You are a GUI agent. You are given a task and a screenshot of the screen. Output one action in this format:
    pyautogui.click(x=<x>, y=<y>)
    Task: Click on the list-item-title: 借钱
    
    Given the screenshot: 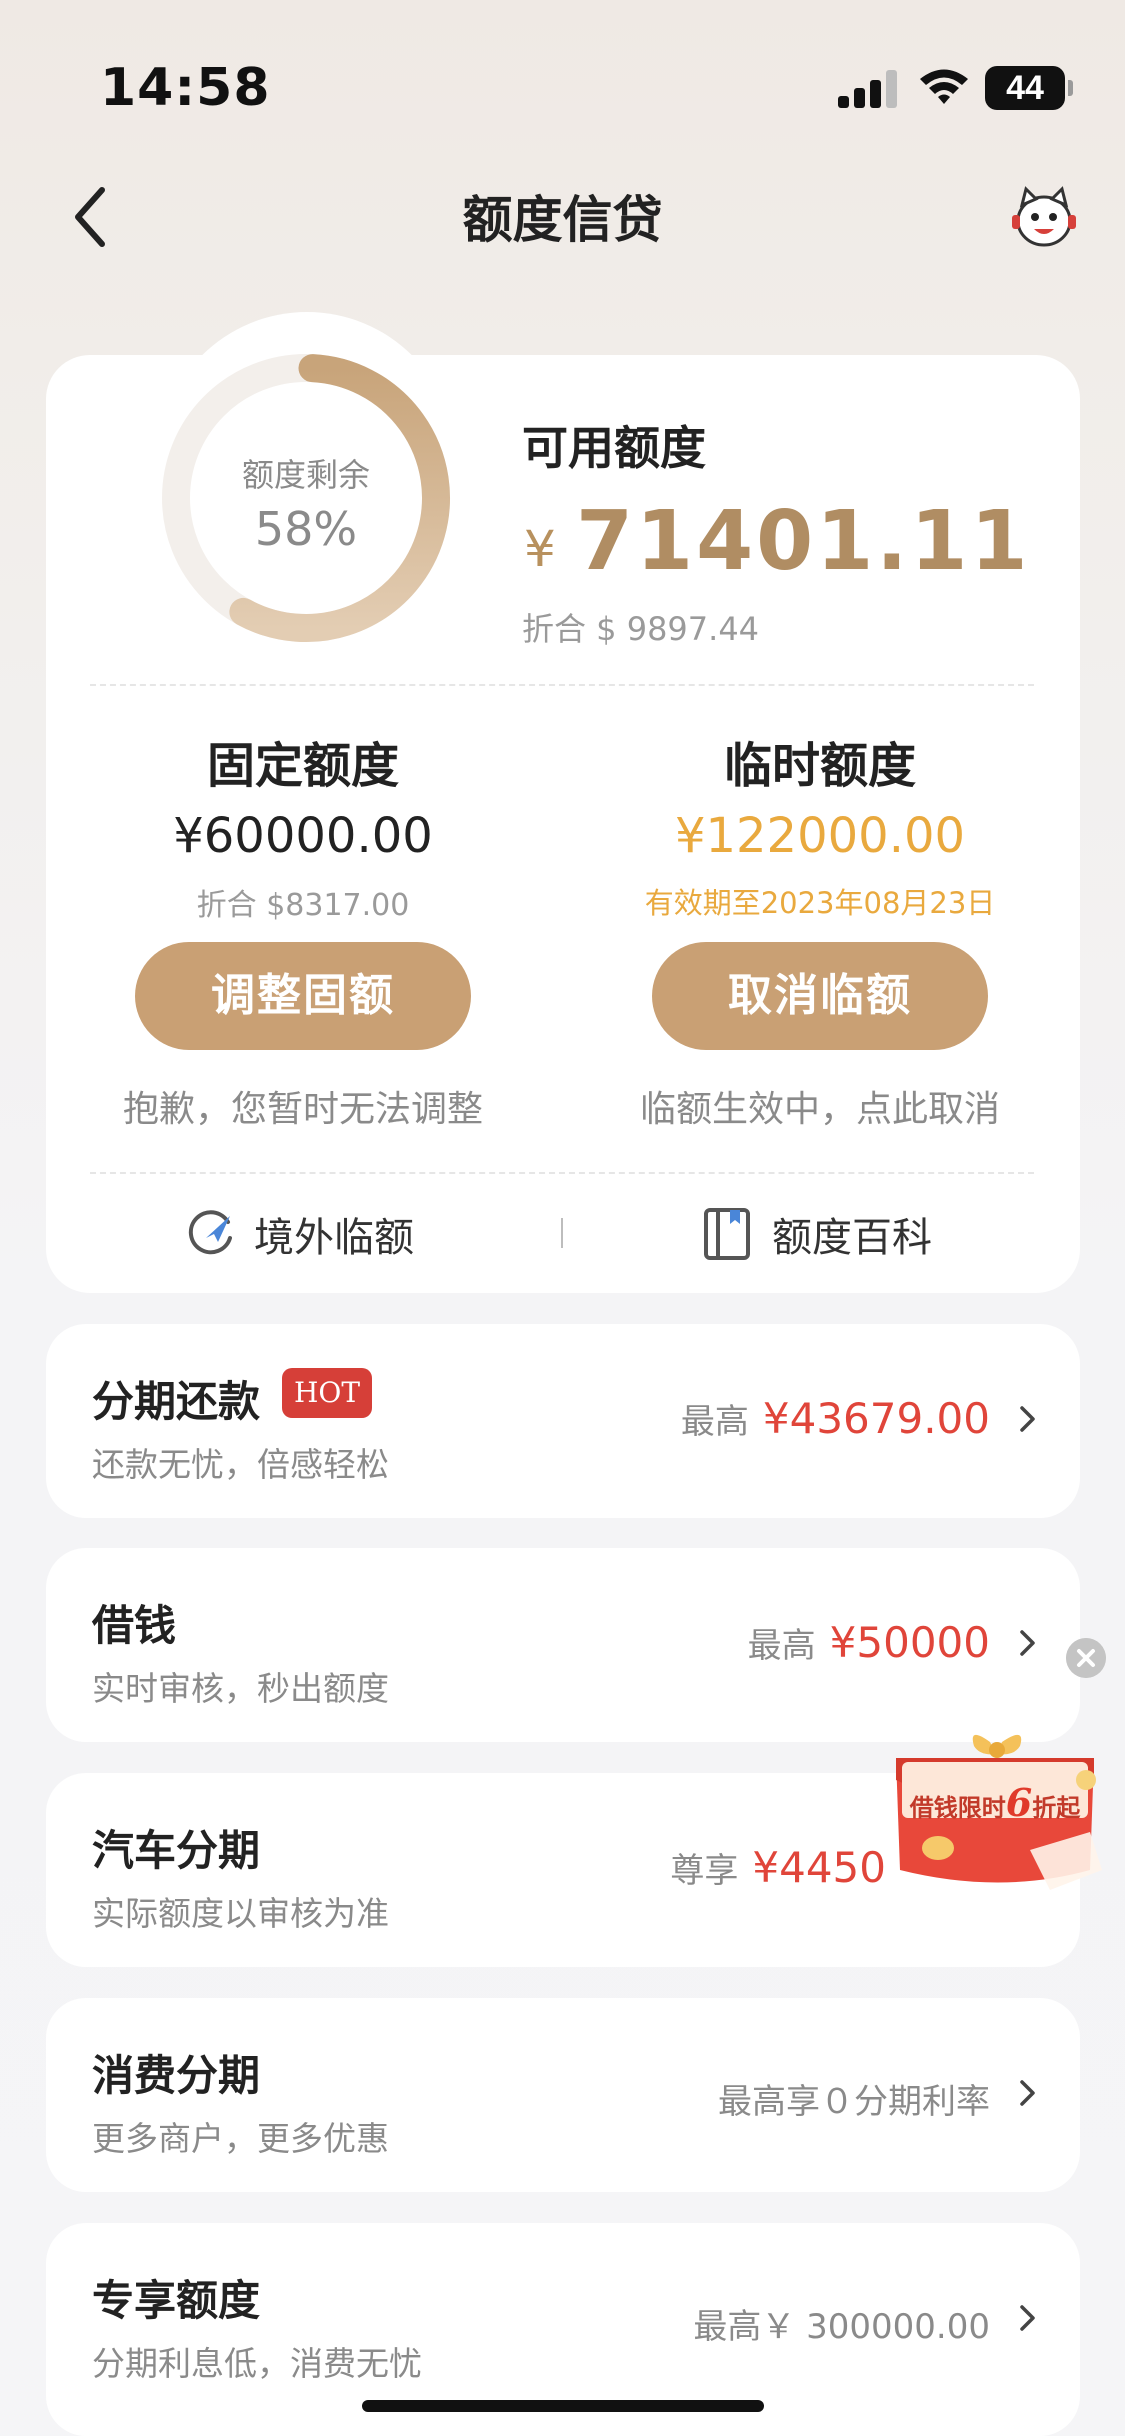 What is the action you would take?
    pyautogui.click(x=134, y=1625)
    